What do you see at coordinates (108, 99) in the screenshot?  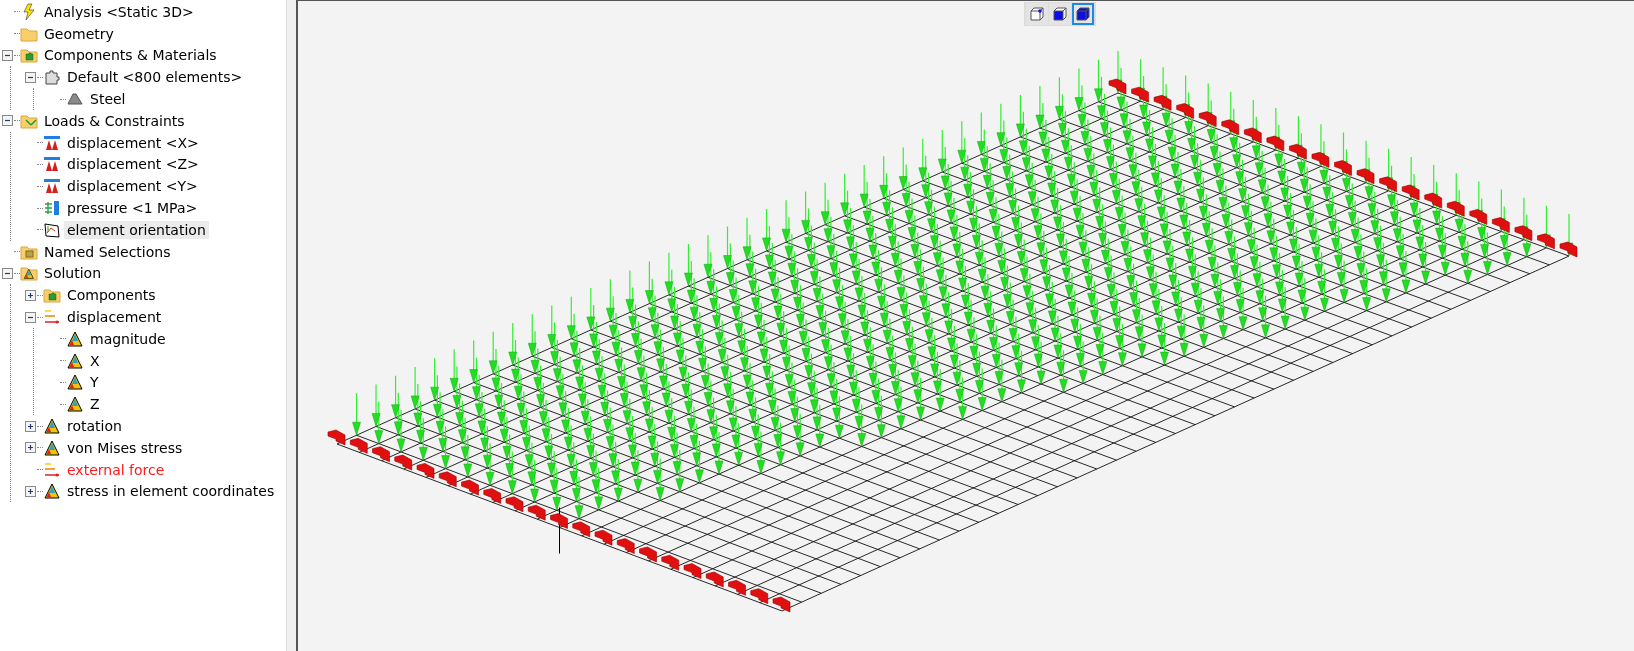 I see `tree-item: Steel` at bounding box center [108, 99].